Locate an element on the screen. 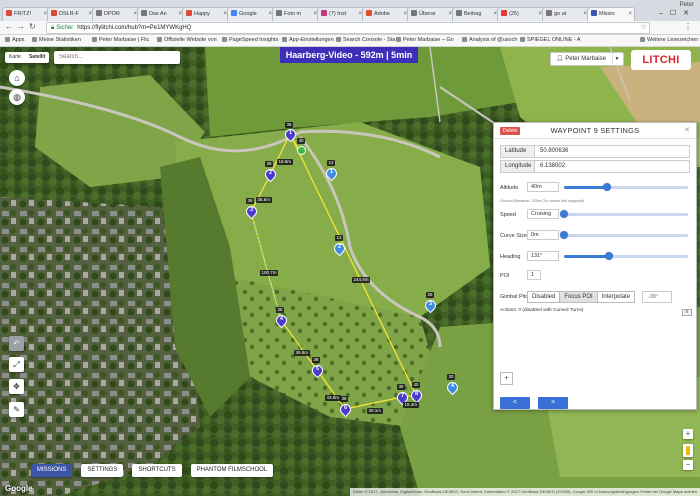  bookmark-label: Weitere Lesezeichen is located at coordinates (673, 40).